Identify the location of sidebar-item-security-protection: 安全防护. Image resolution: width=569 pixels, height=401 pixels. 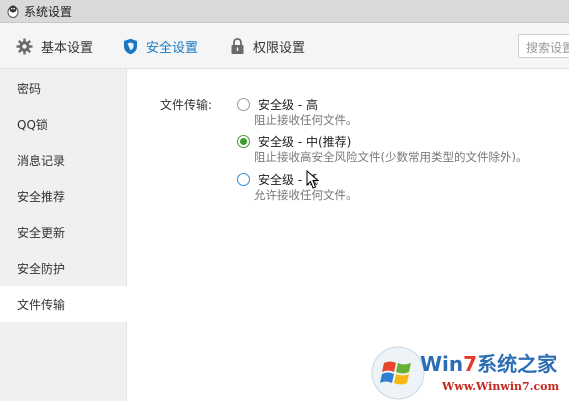
(63, 268).